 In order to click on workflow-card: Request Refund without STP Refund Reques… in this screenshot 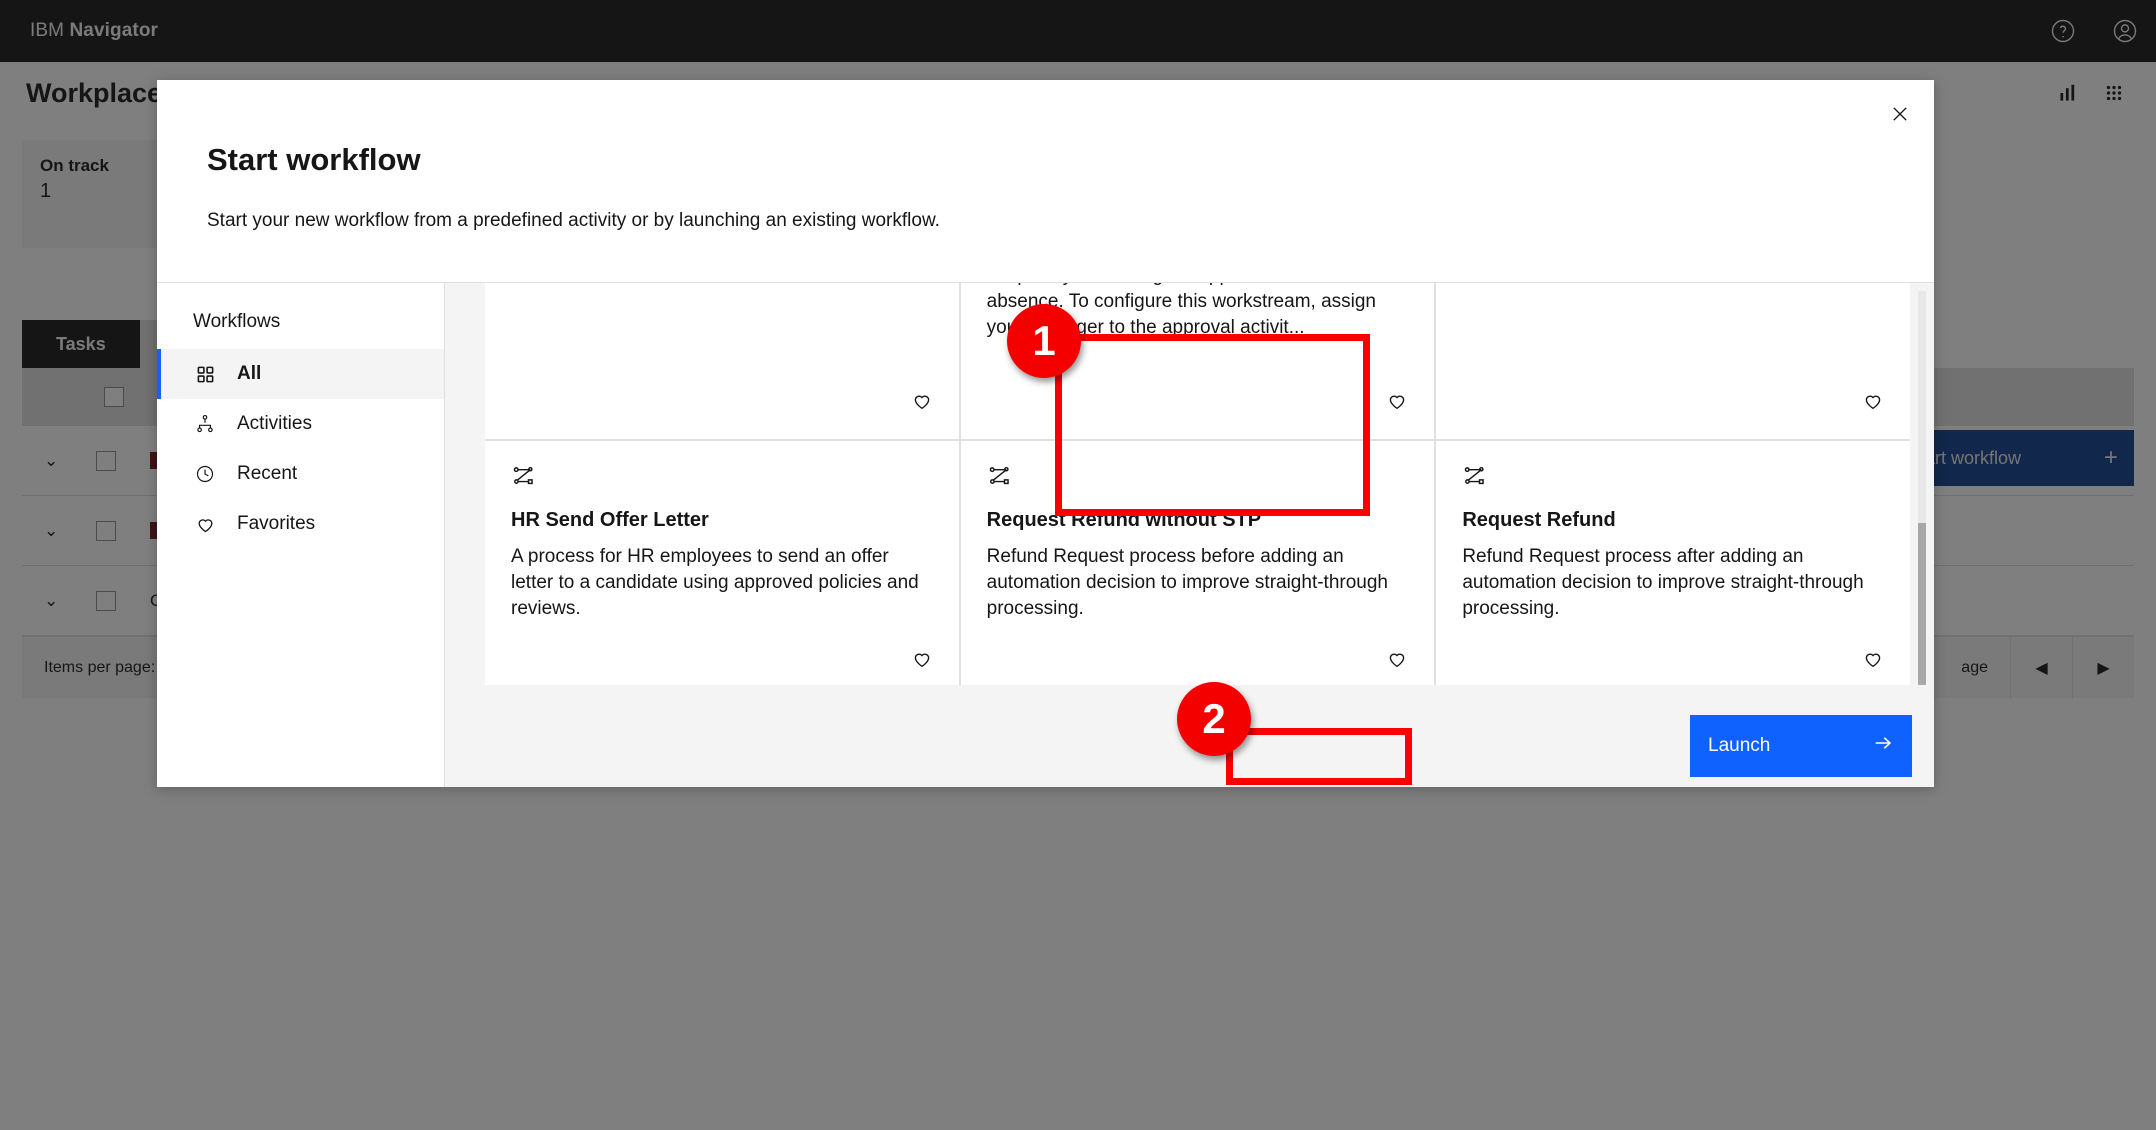, I will do `click(1197, 563)`.